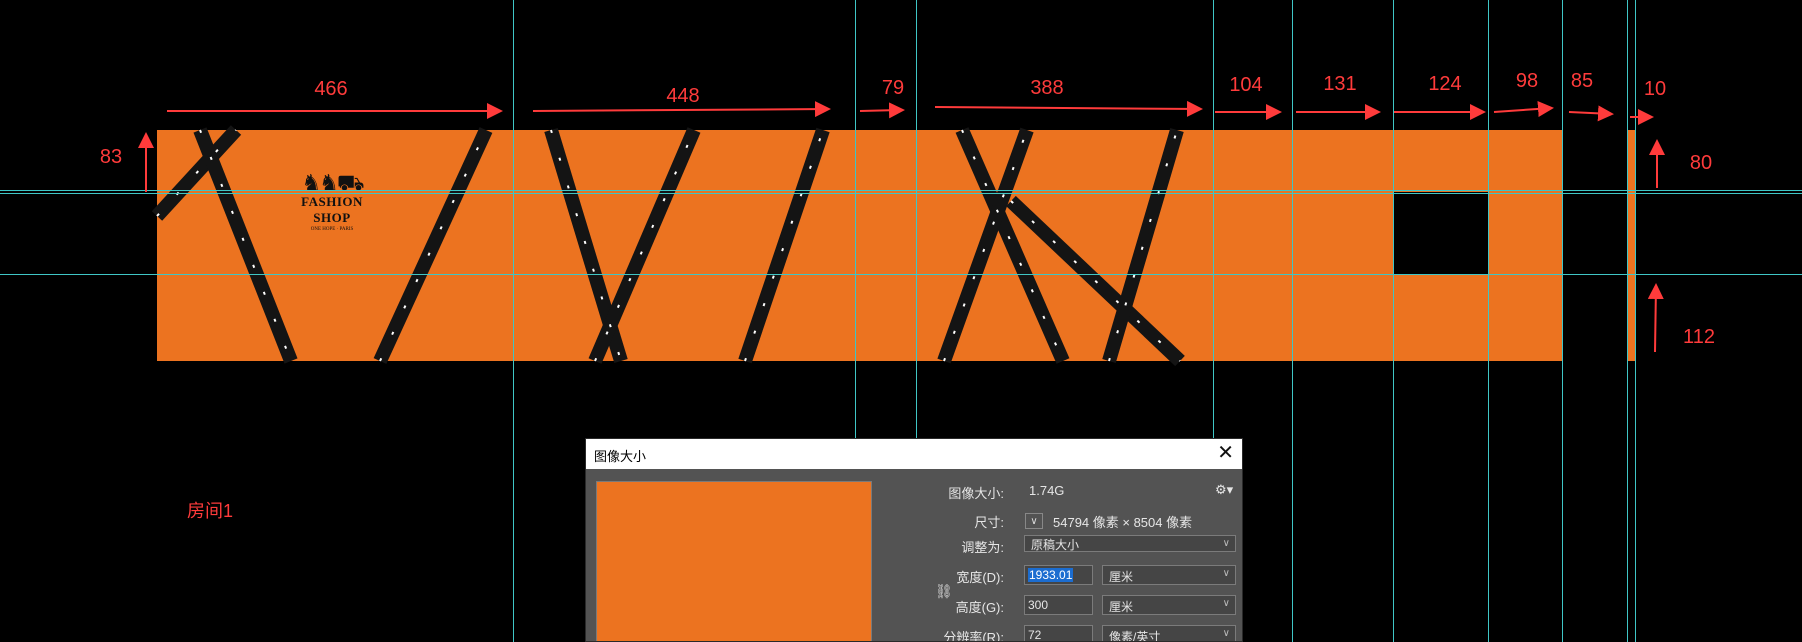 The height and width of the screenshot is (642, 1802). What do you see at coordinates (683, 96) in the screenshot?
I see `dim-label: 448` at bounding box center [683, 96].